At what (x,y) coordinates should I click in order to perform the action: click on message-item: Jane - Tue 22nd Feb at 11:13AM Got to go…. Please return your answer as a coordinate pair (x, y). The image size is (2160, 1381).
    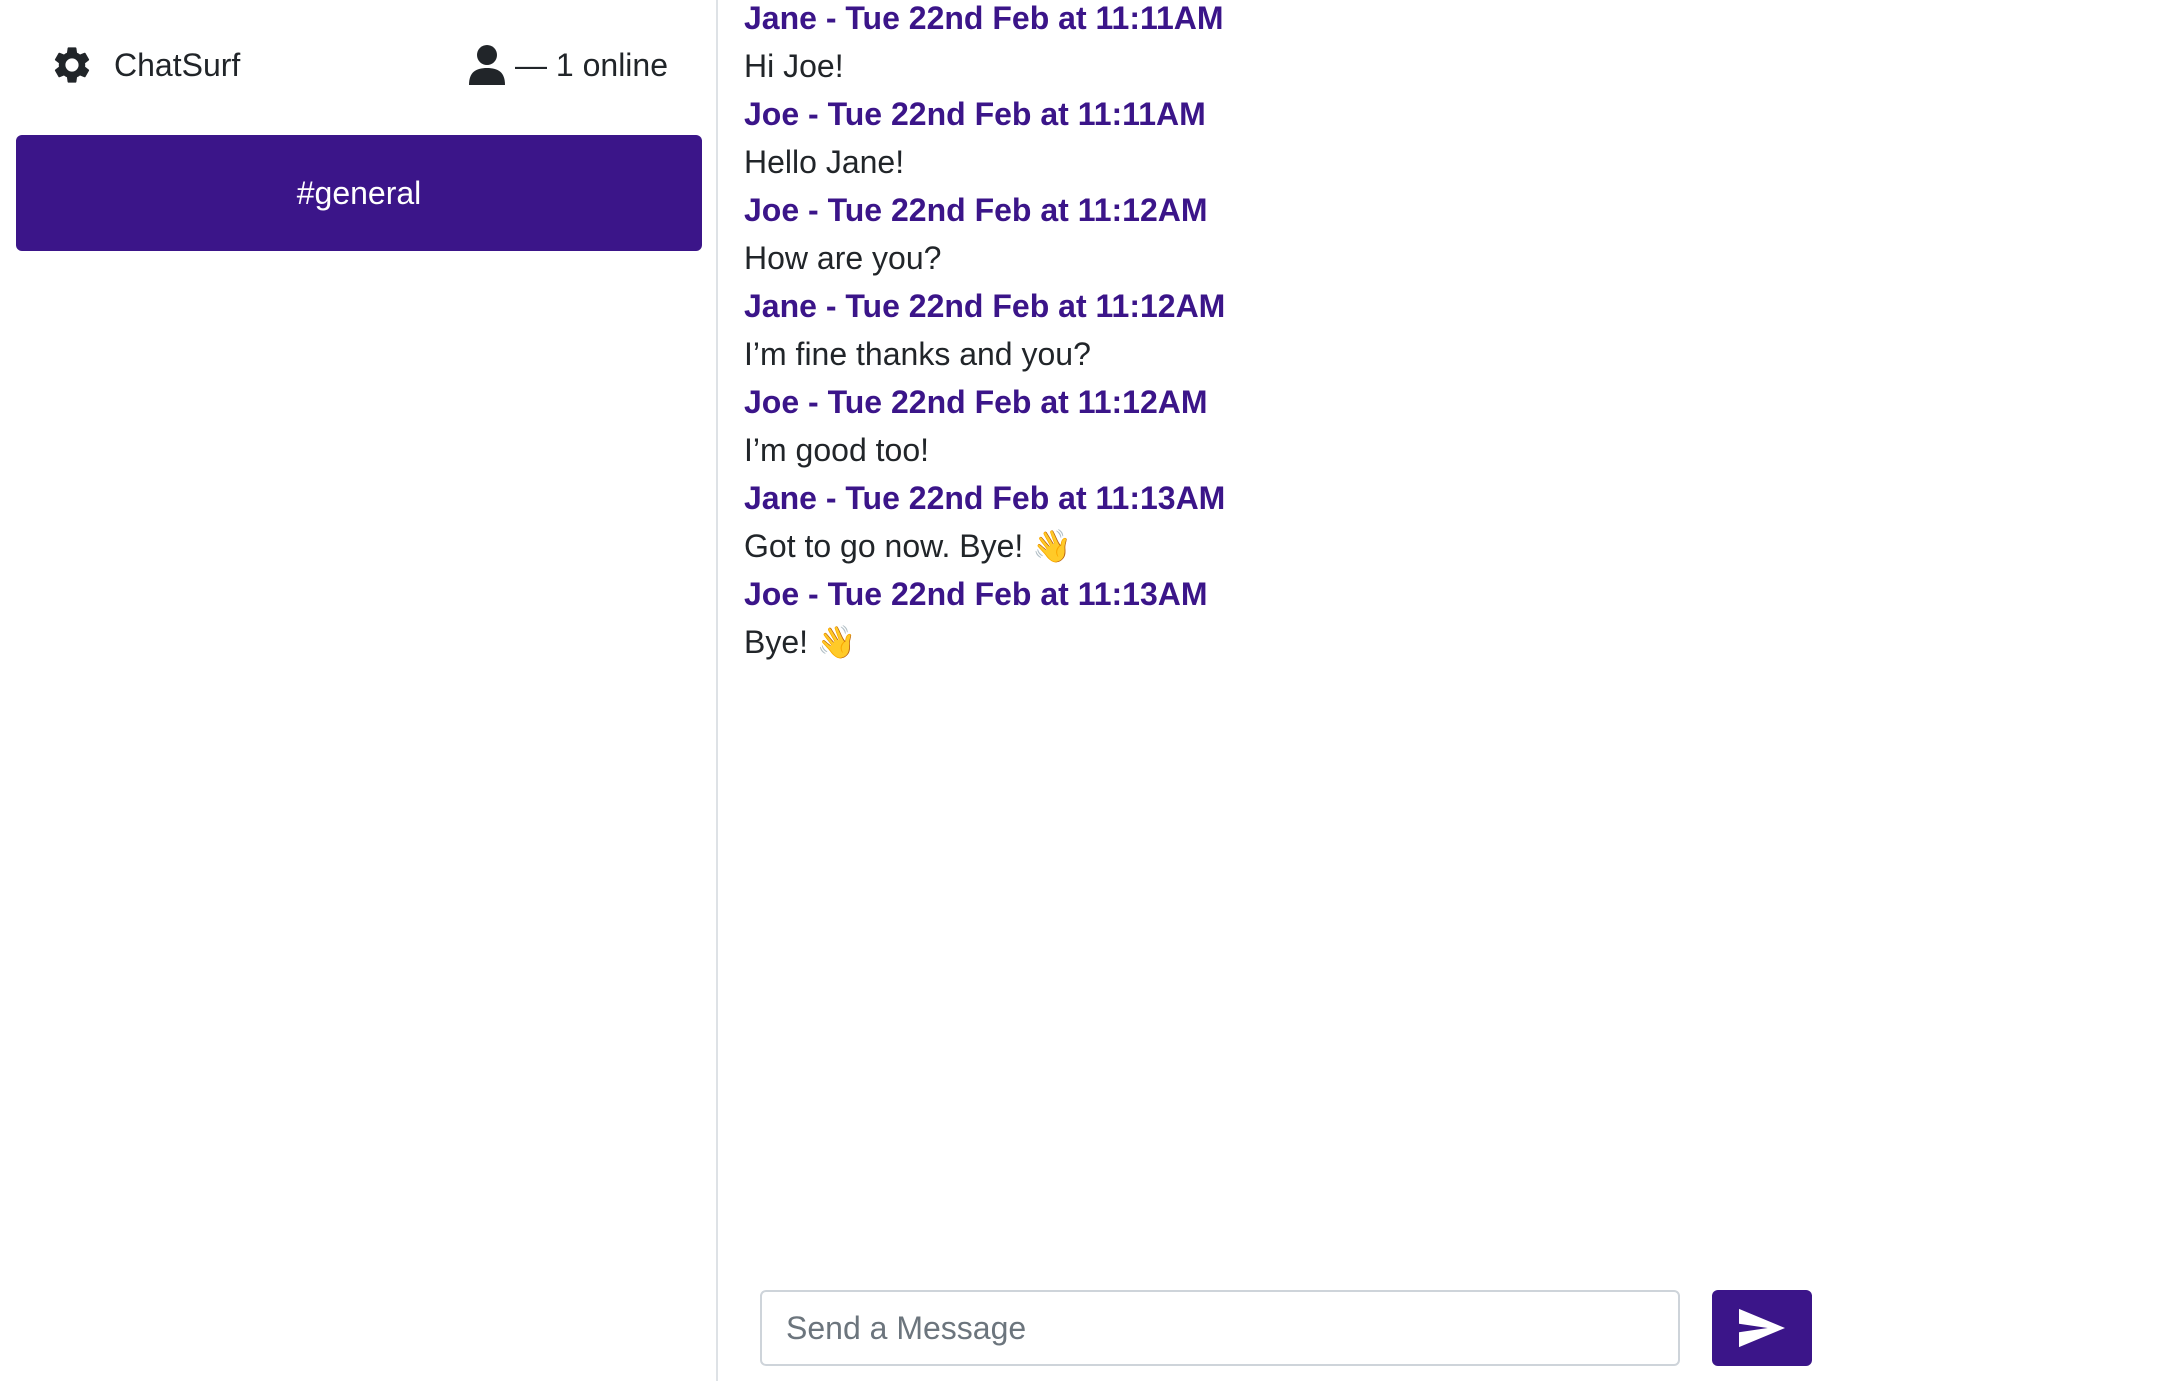
    Looking at the image, I should click on (1434, 522).